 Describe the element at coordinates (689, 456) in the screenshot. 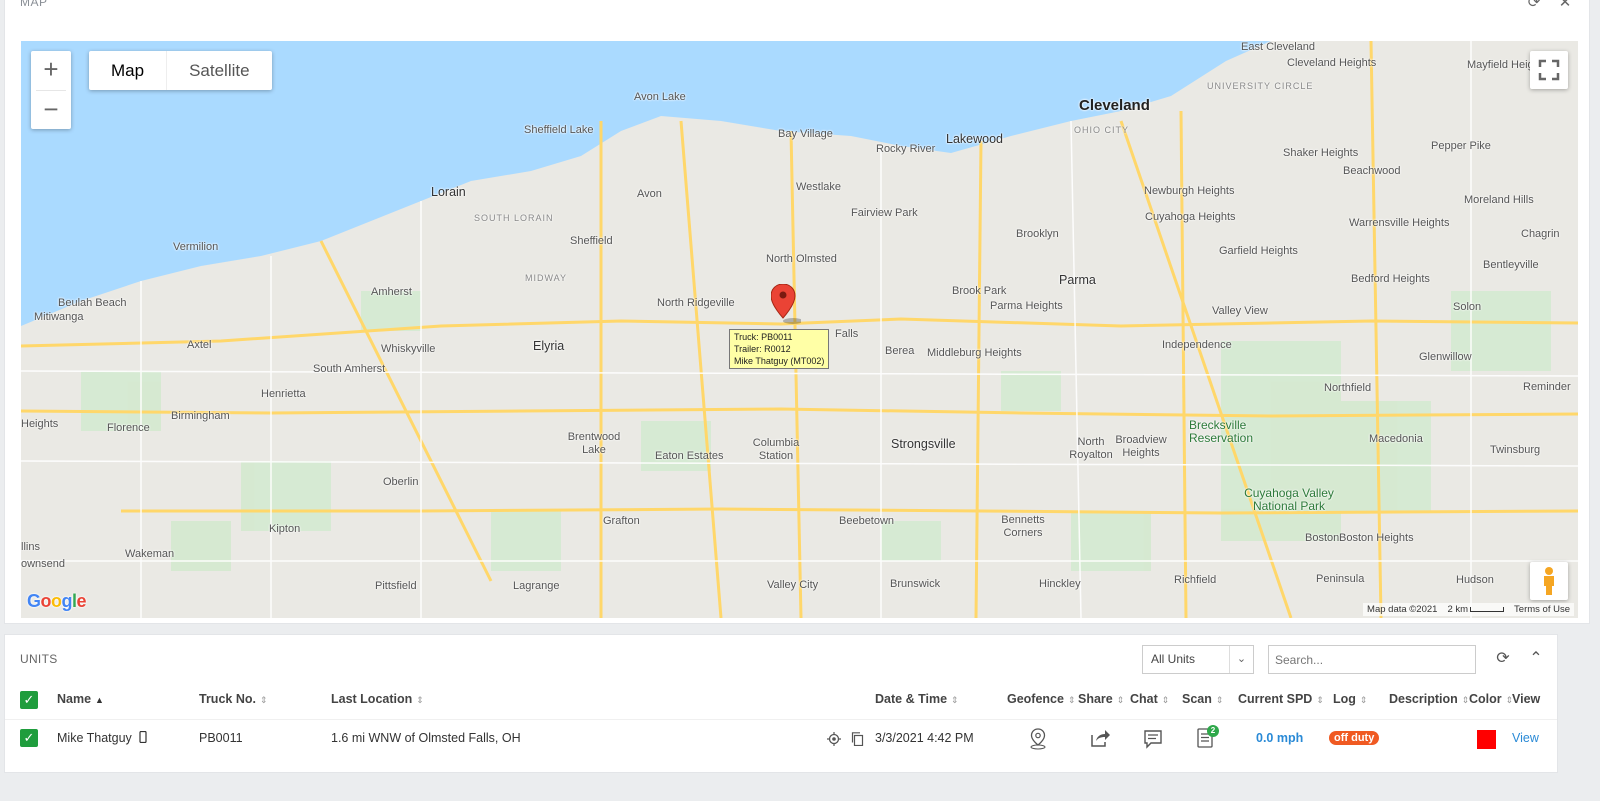

I see `map-label: Eaton Estates` at that location.